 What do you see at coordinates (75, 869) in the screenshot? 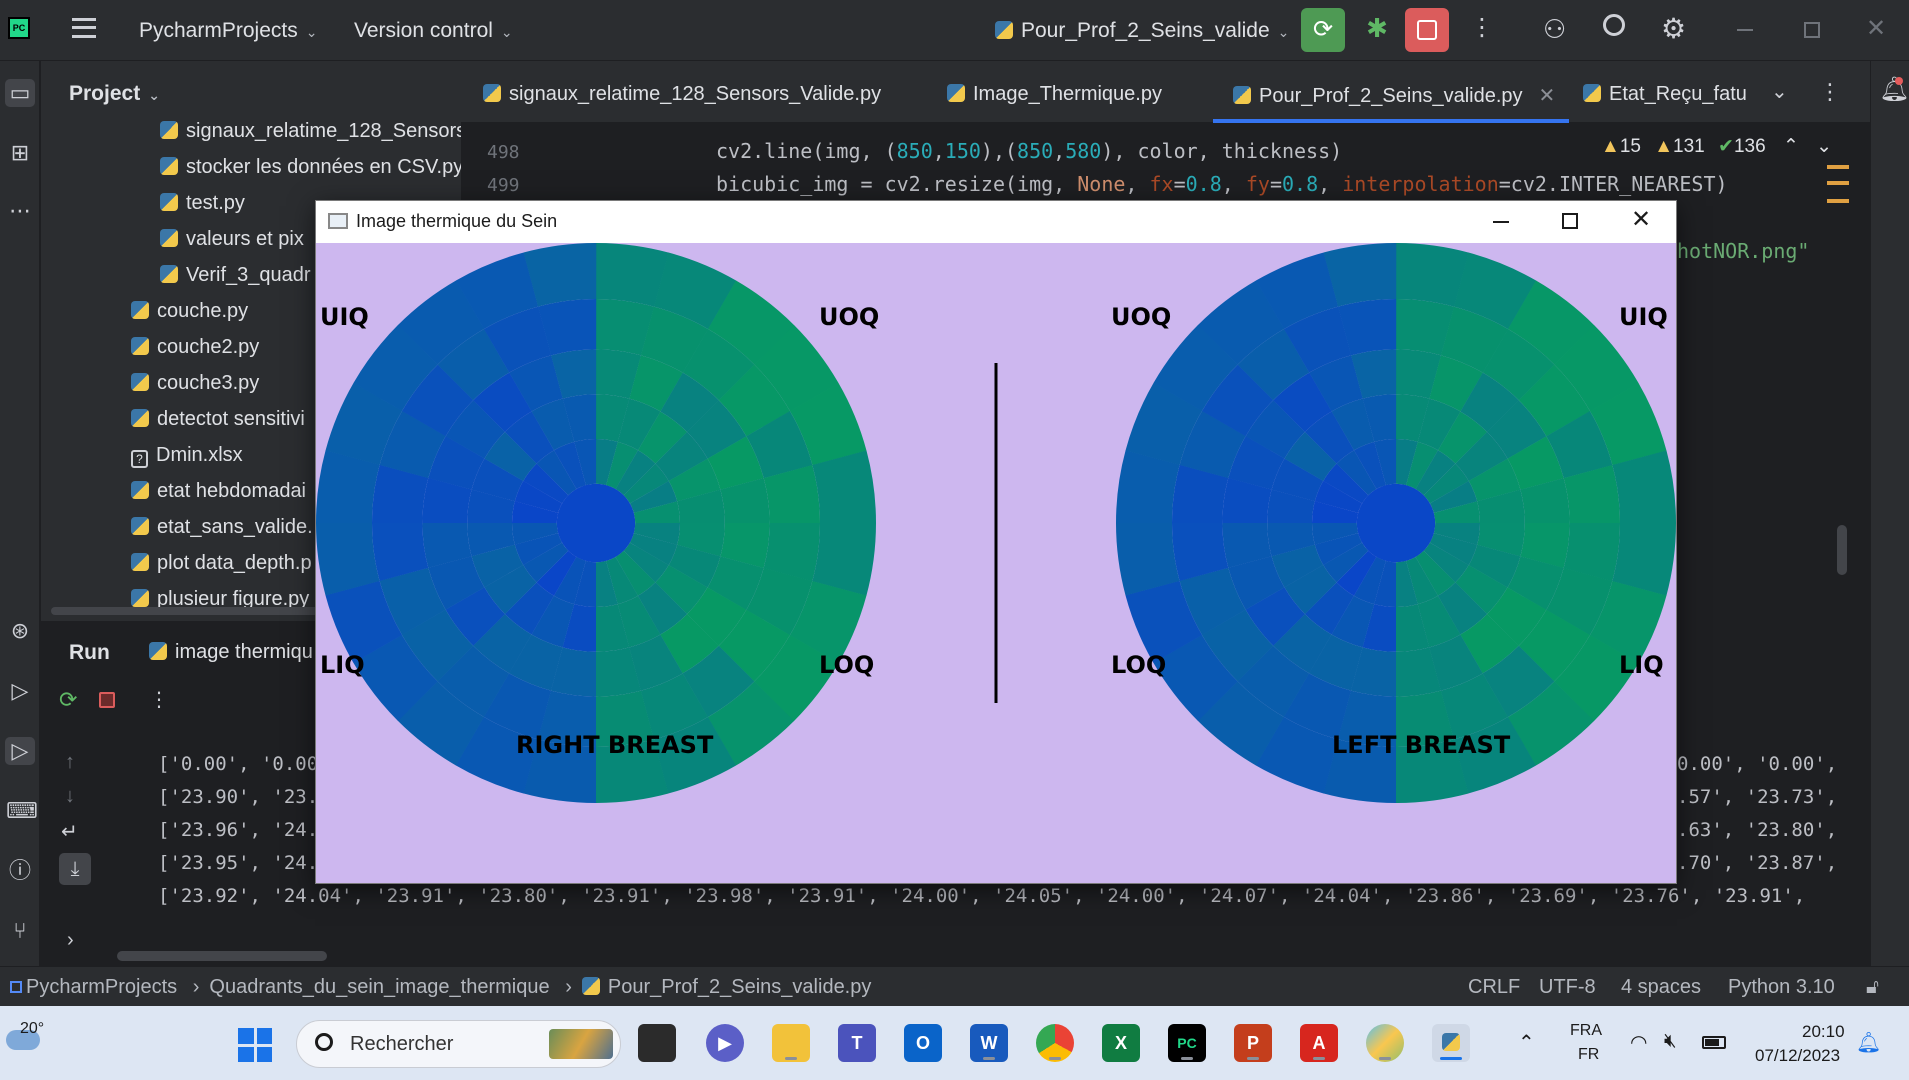
I see `scroll-to-end-icon: ⤓` at bounding box center [75, 869].